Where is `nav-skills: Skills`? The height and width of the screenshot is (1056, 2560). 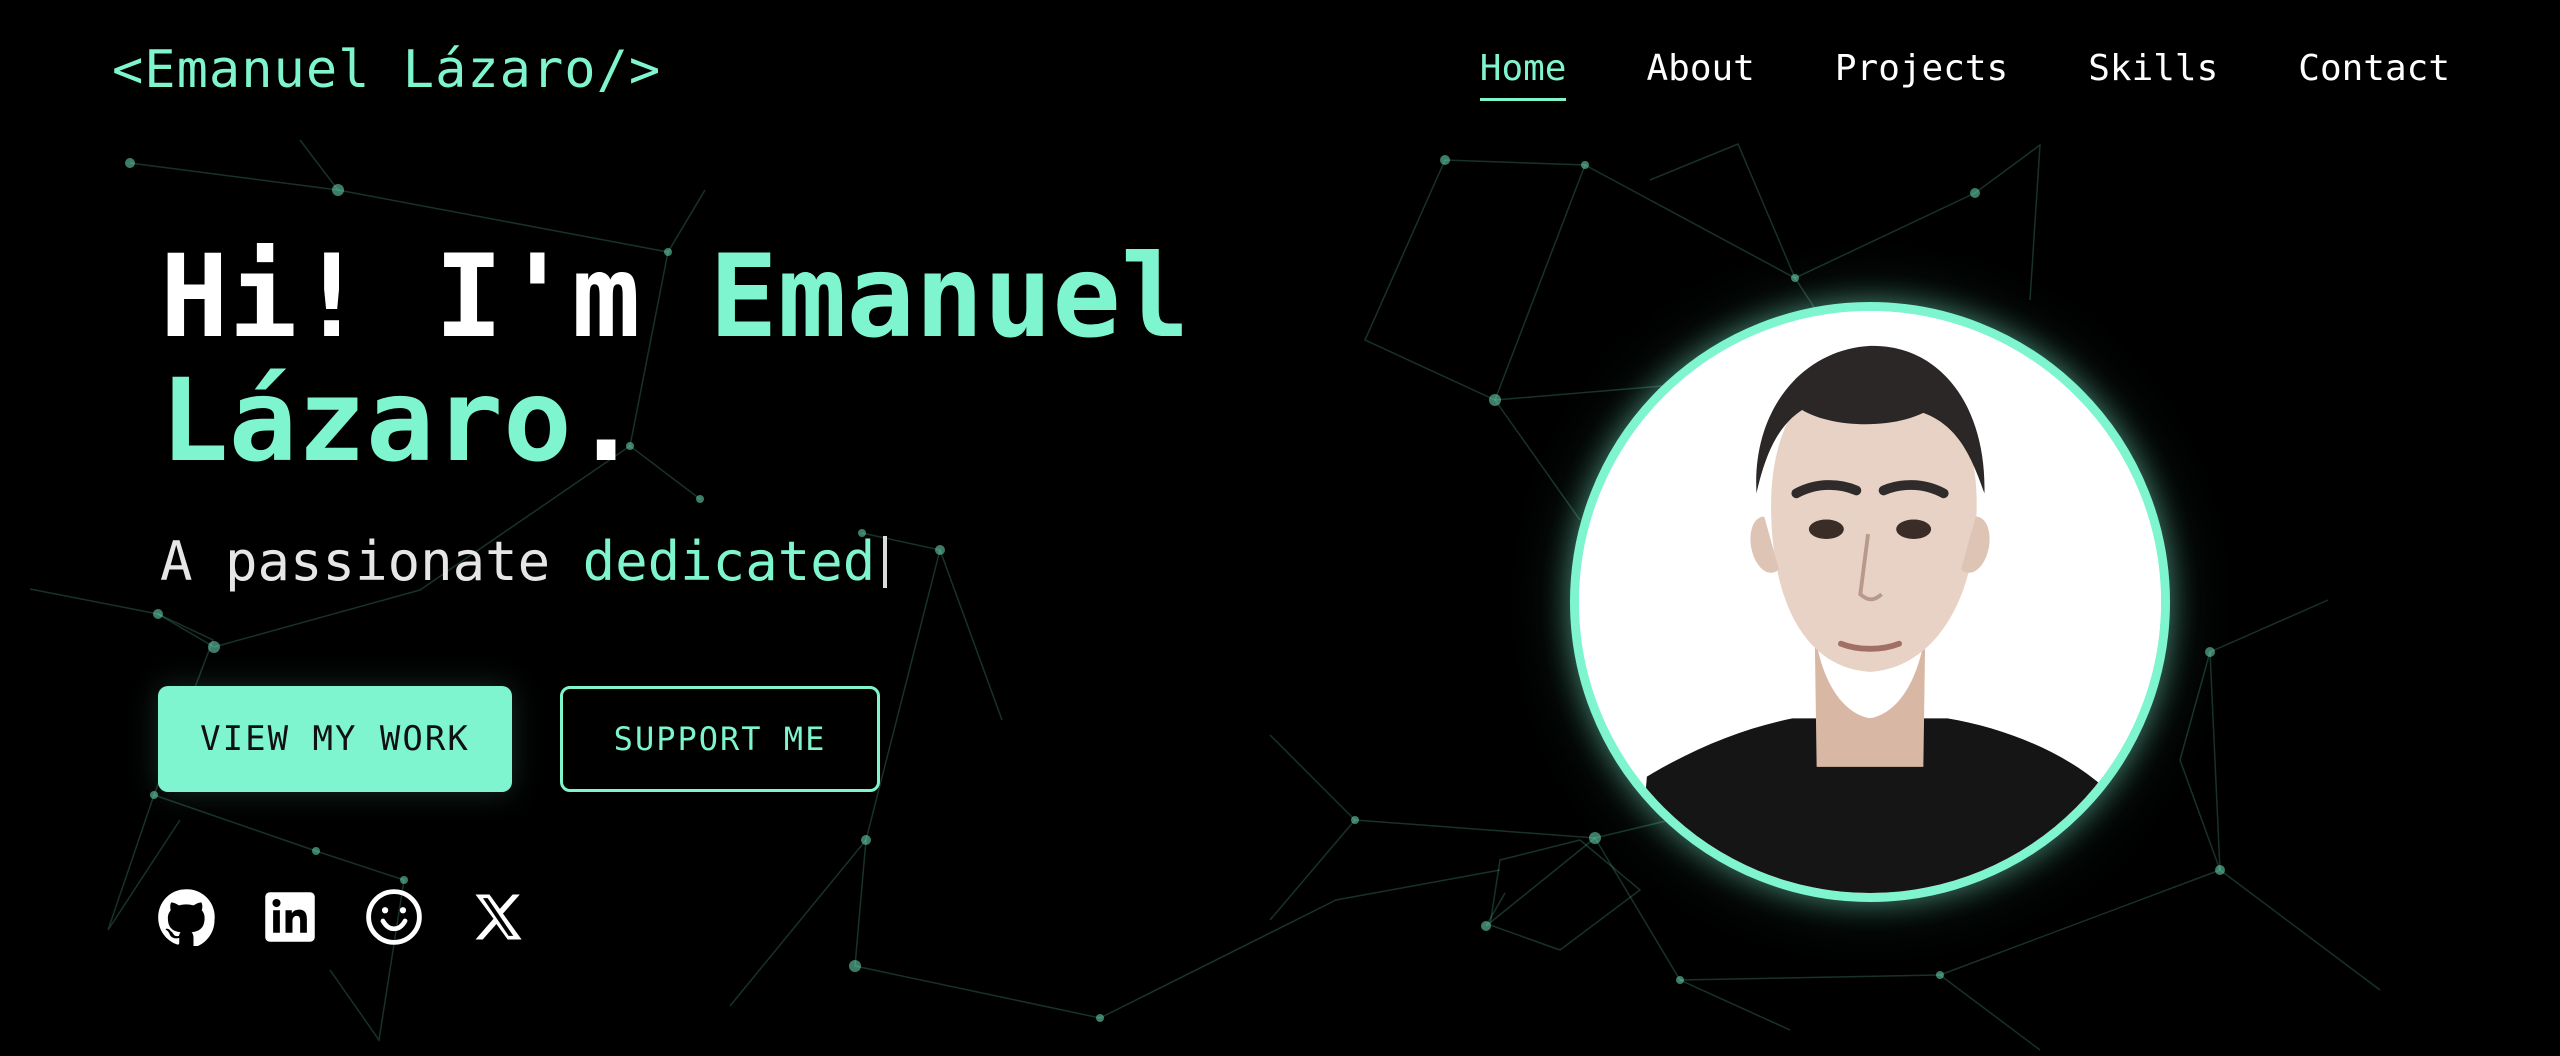 nav-skills: Skills is located at coordinates (2153, 68).